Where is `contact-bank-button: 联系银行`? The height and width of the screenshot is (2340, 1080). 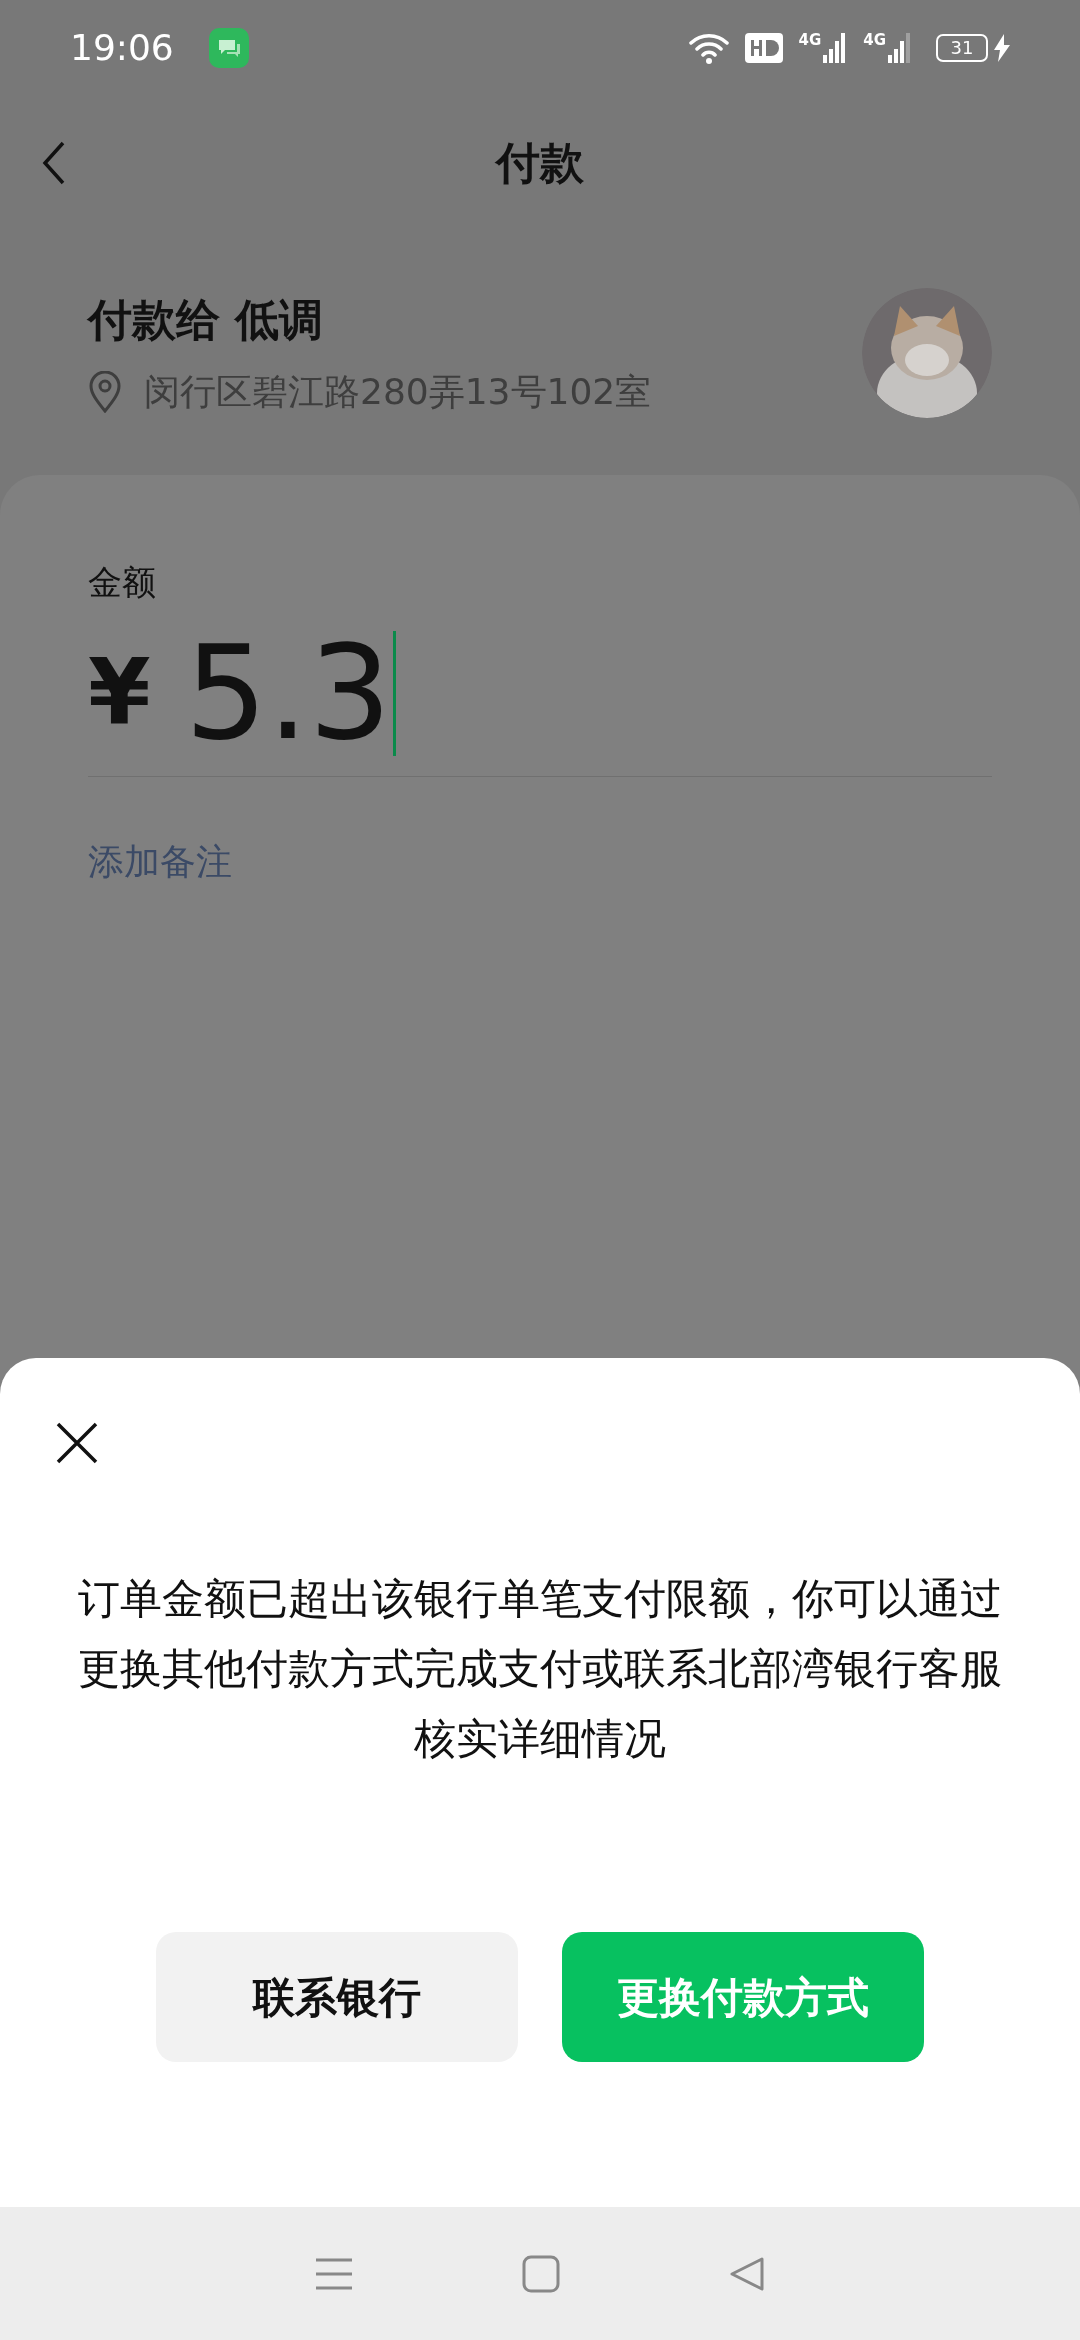 contact-bank-button: 联系银行 is located at coordinates (337, 1997).